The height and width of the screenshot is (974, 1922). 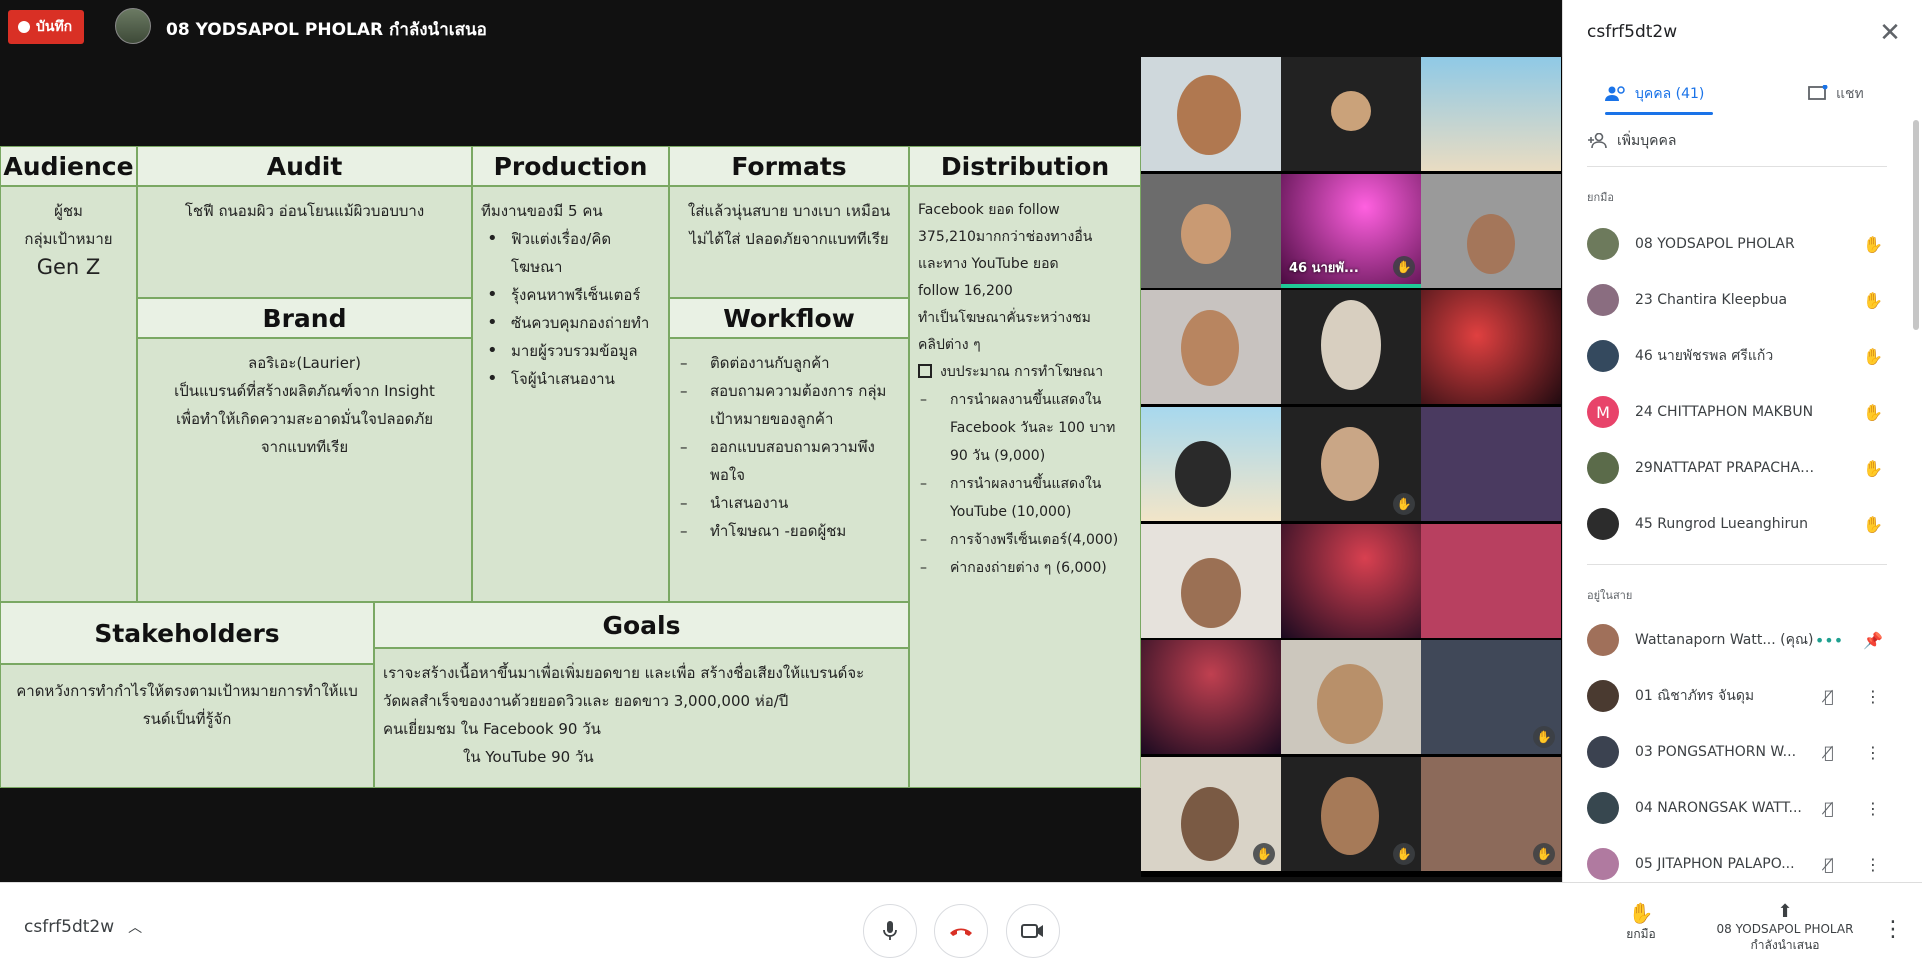 I want to click on participant-name: Wattanaporn Watt... (คุณ), so click(x=1724, y=640).